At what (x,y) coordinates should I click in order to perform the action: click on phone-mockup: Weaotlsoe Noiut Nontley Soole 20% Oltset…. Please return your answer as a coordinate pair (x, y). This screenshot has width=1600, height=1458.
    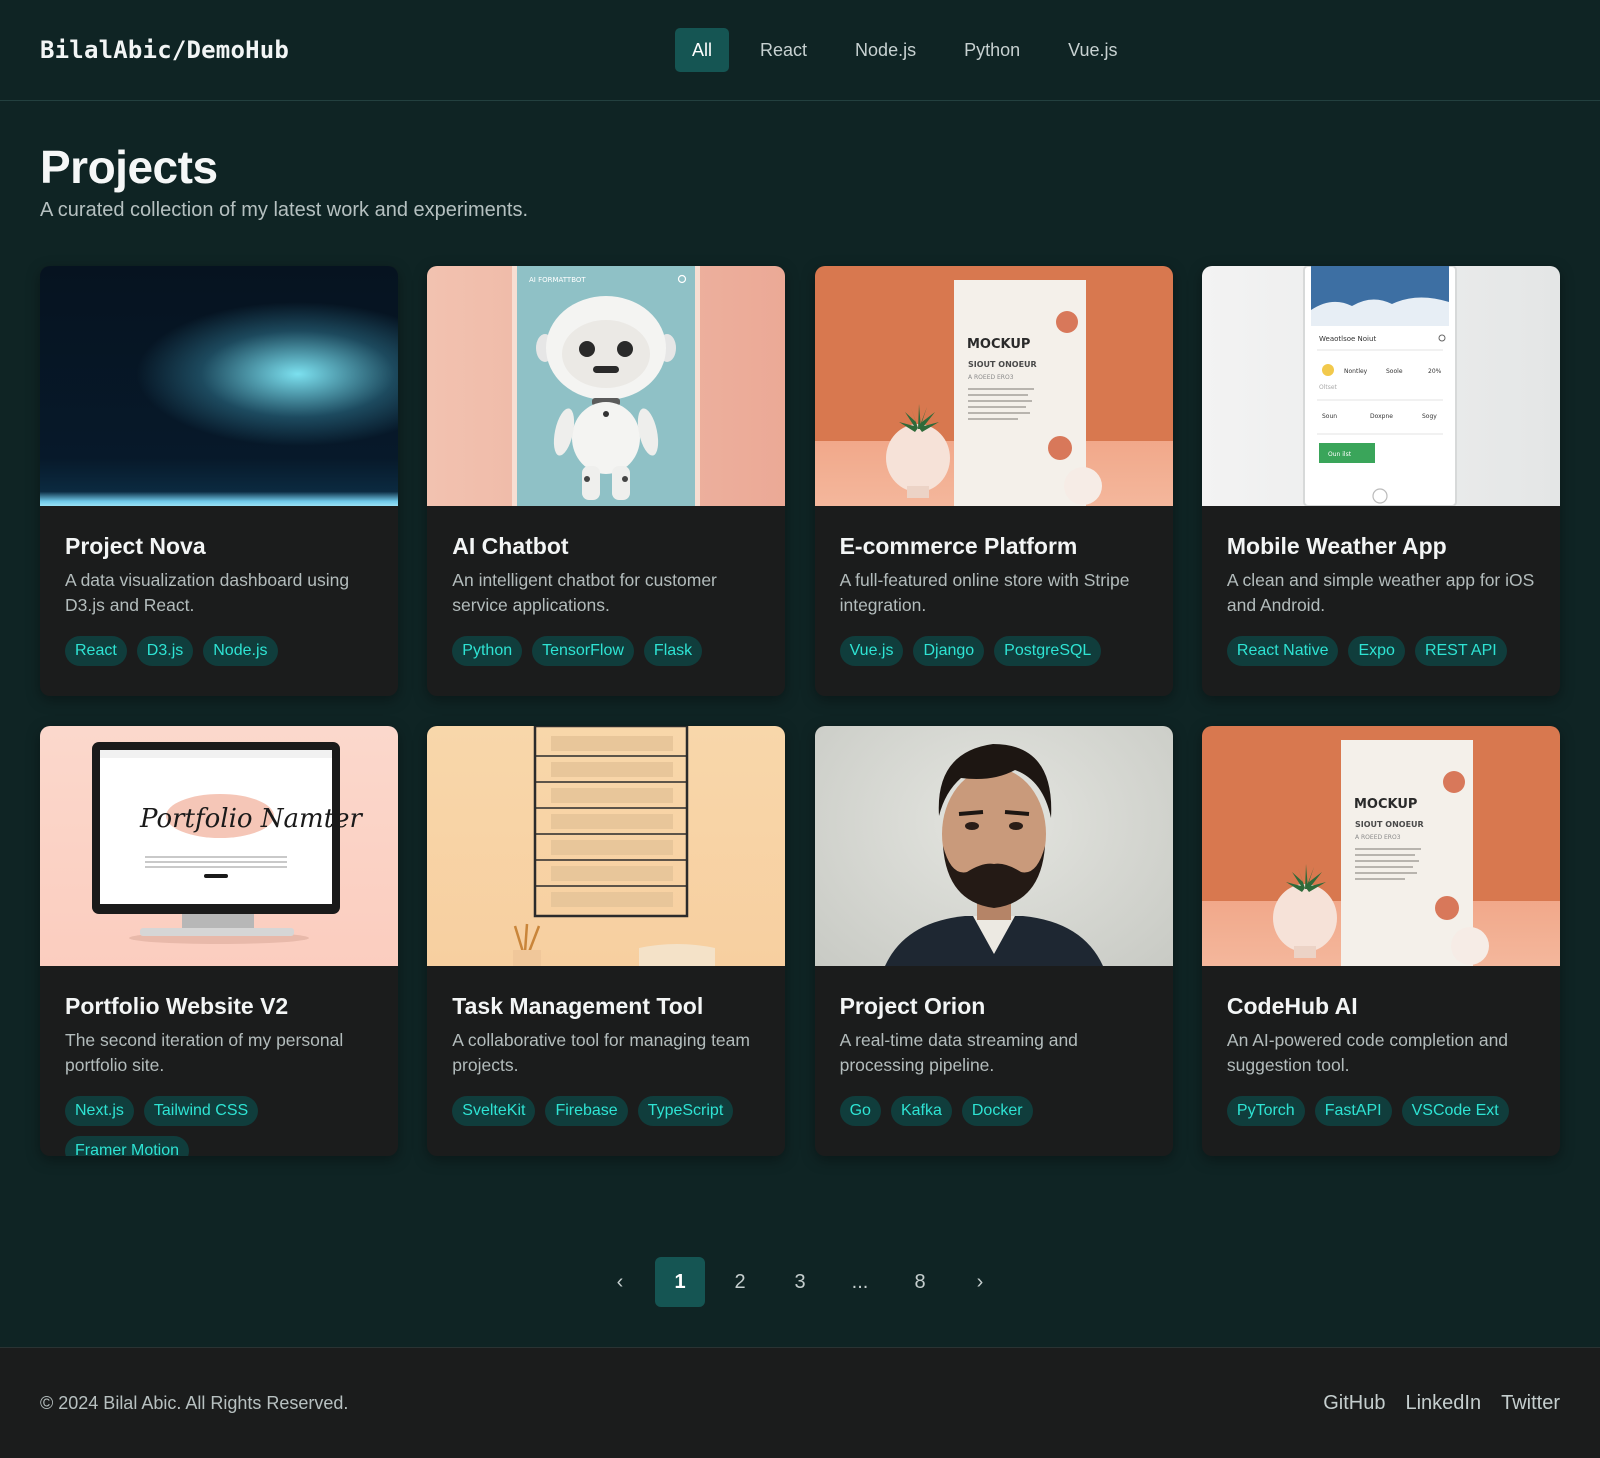
    Looking at the image, I should click on (1379, 386).